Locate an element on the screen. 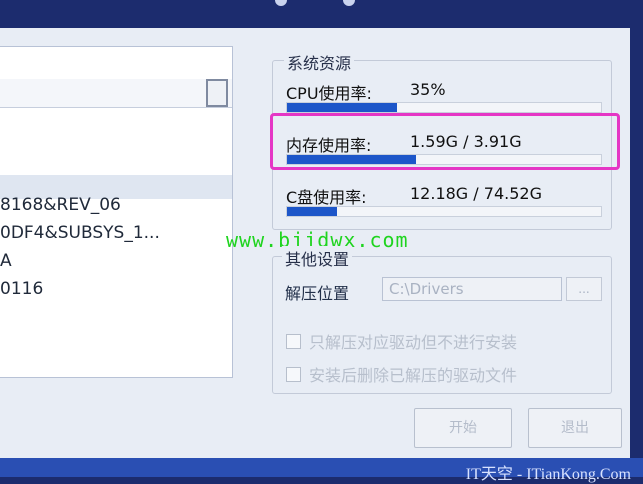  brand-text: IT天空 - ITianKong.Com is located at coordinates (548, 474).